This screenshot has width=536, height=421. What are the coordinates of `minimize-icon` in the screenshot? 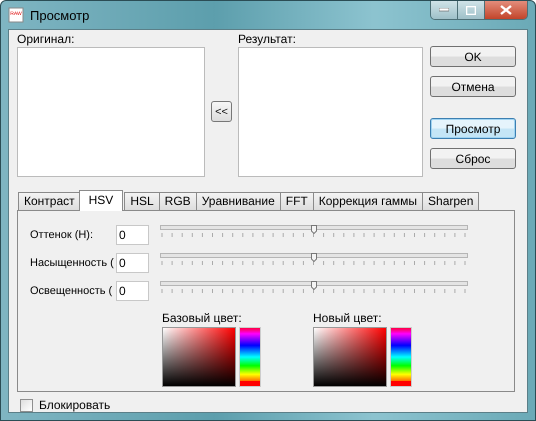 It's located at (444, 10).